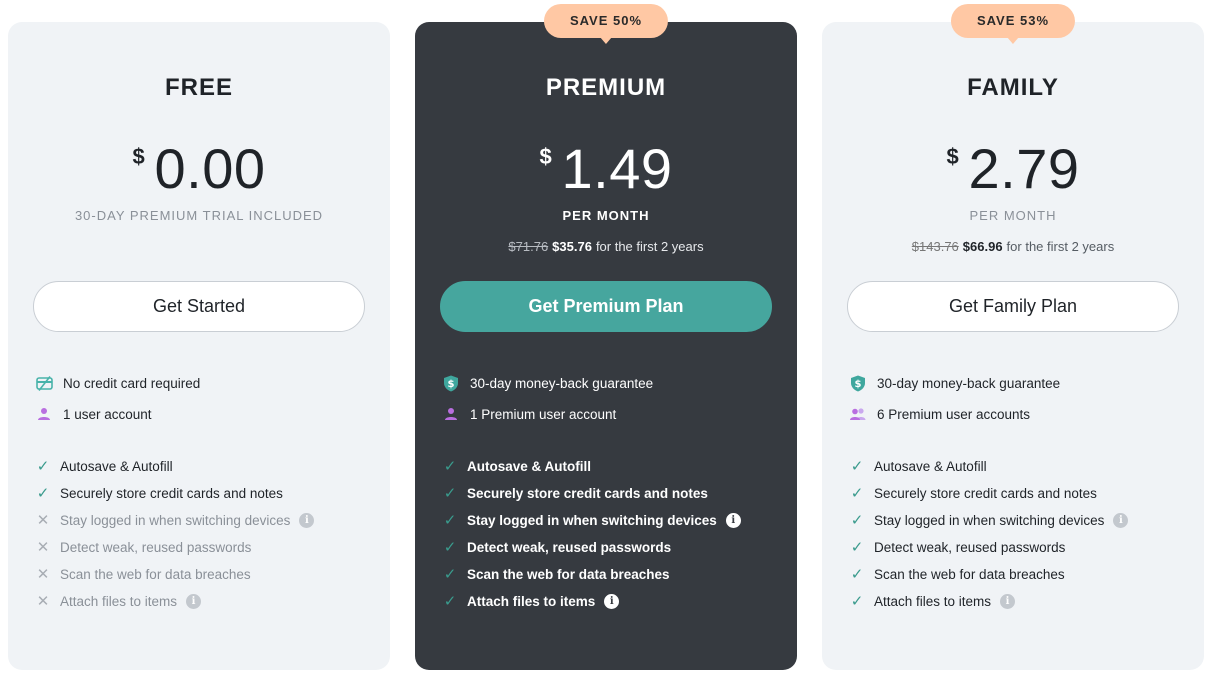 The width and height of the screenshot is (1216, 680). What do you see at coordinates (107, 414) in the screenshot?
I see `perk-text: 1 user account` at bounding box center [107, 414].